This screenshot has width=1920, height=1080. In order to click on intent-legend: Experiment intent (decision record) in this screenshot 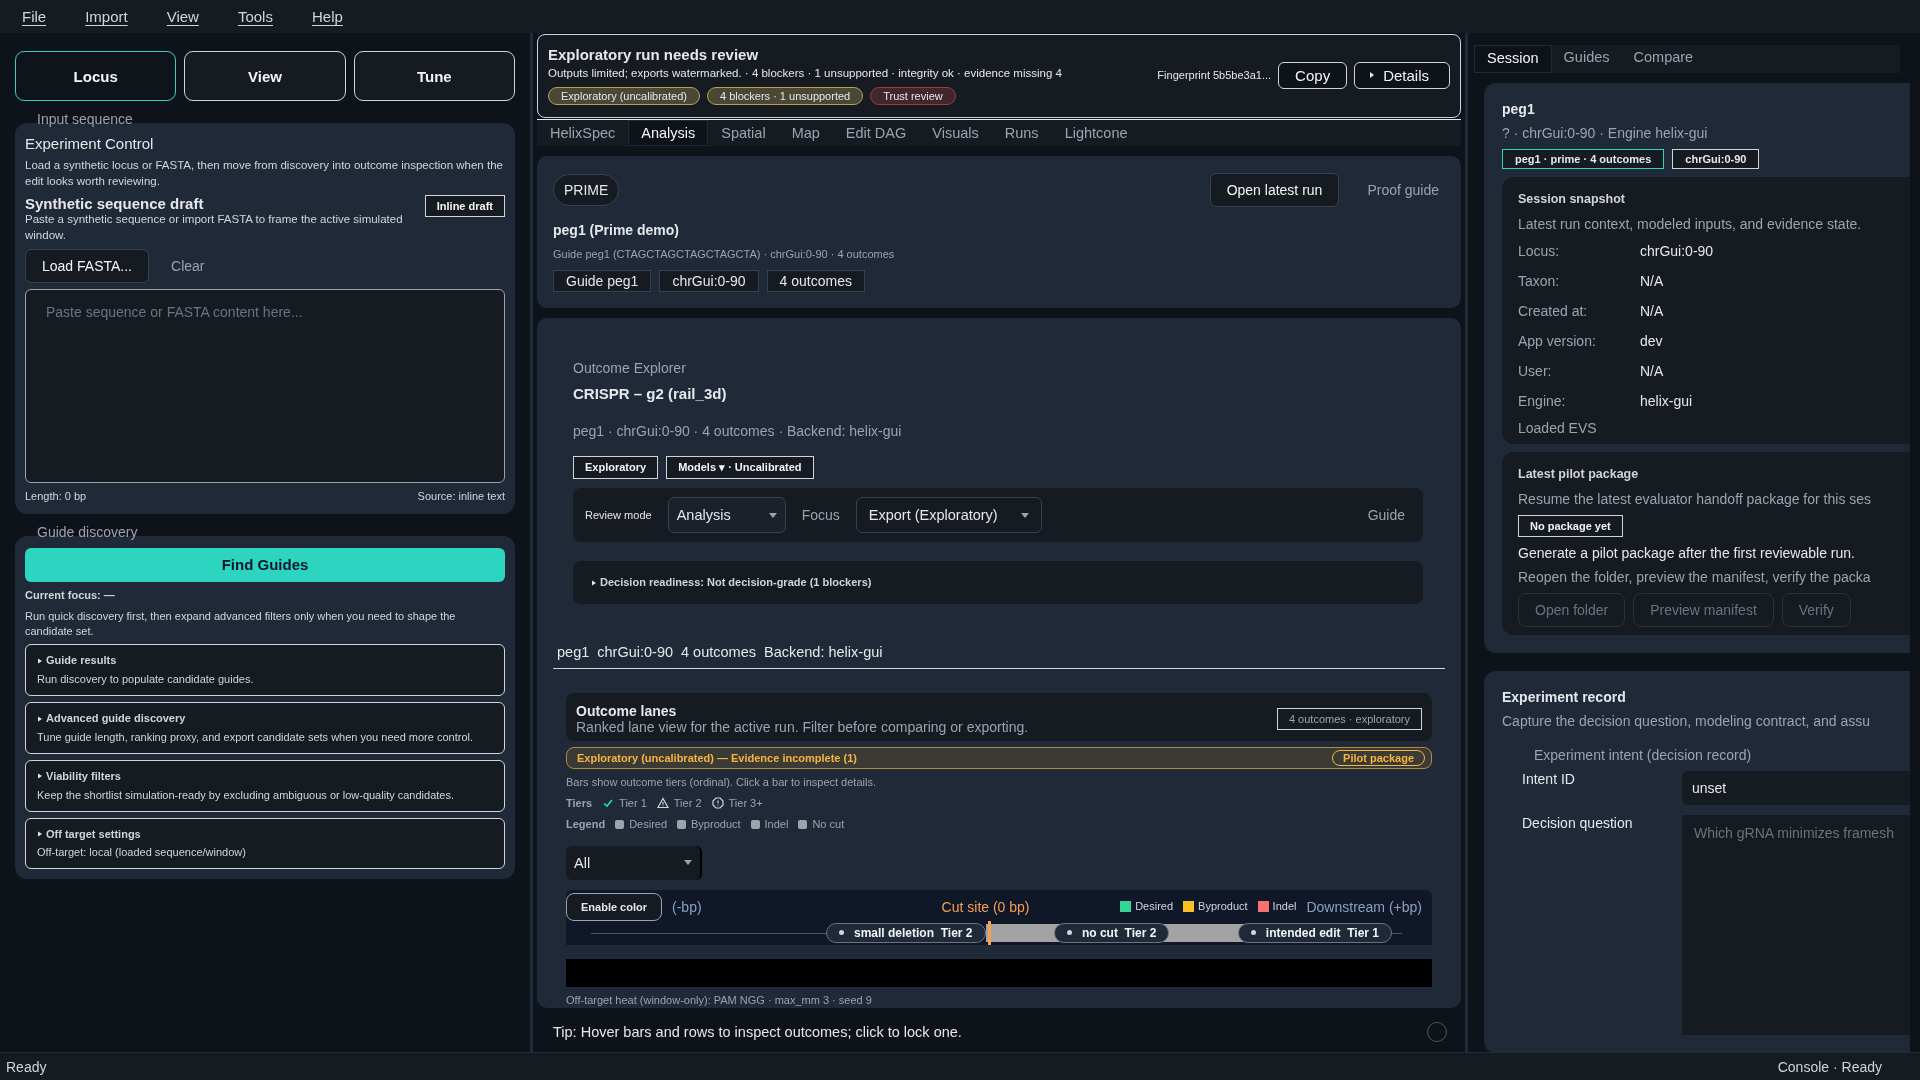, I will do `click(1722, 754)`.